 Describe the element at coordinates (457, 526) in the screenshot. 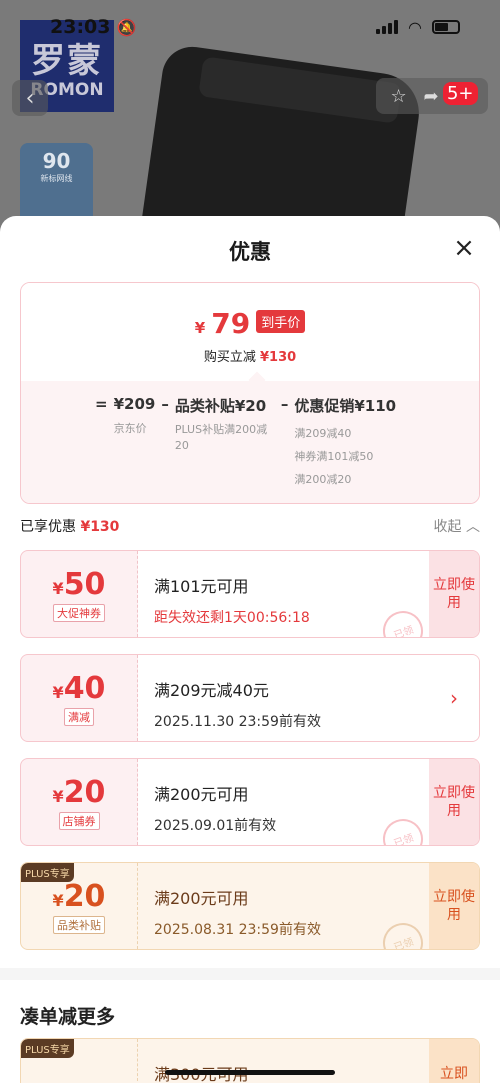

I see `collapse-button: 收起 ︿` at that location.